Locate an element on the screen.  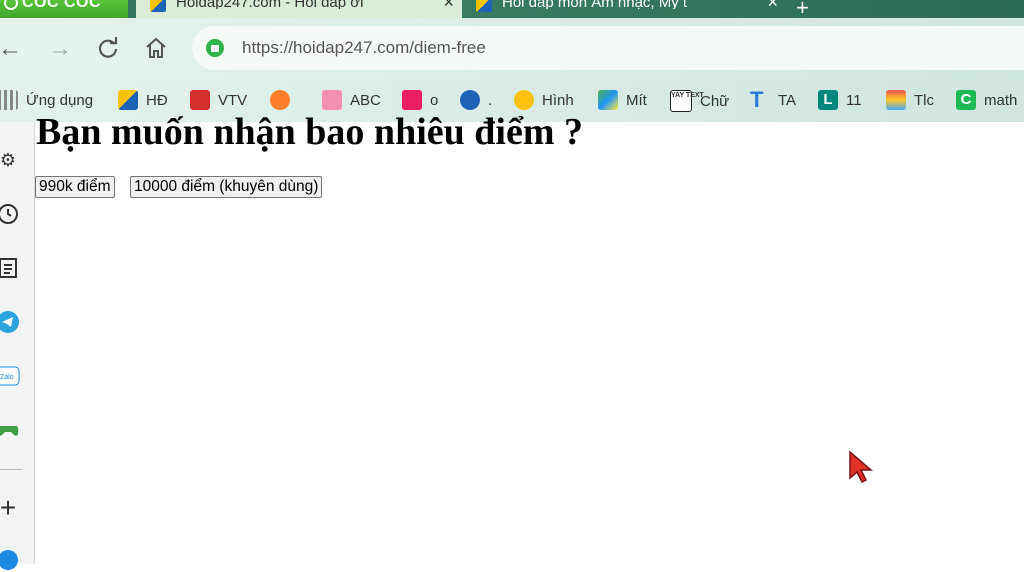
yay-text-icon: YAY TEXT is located at coordinates (687, 101).